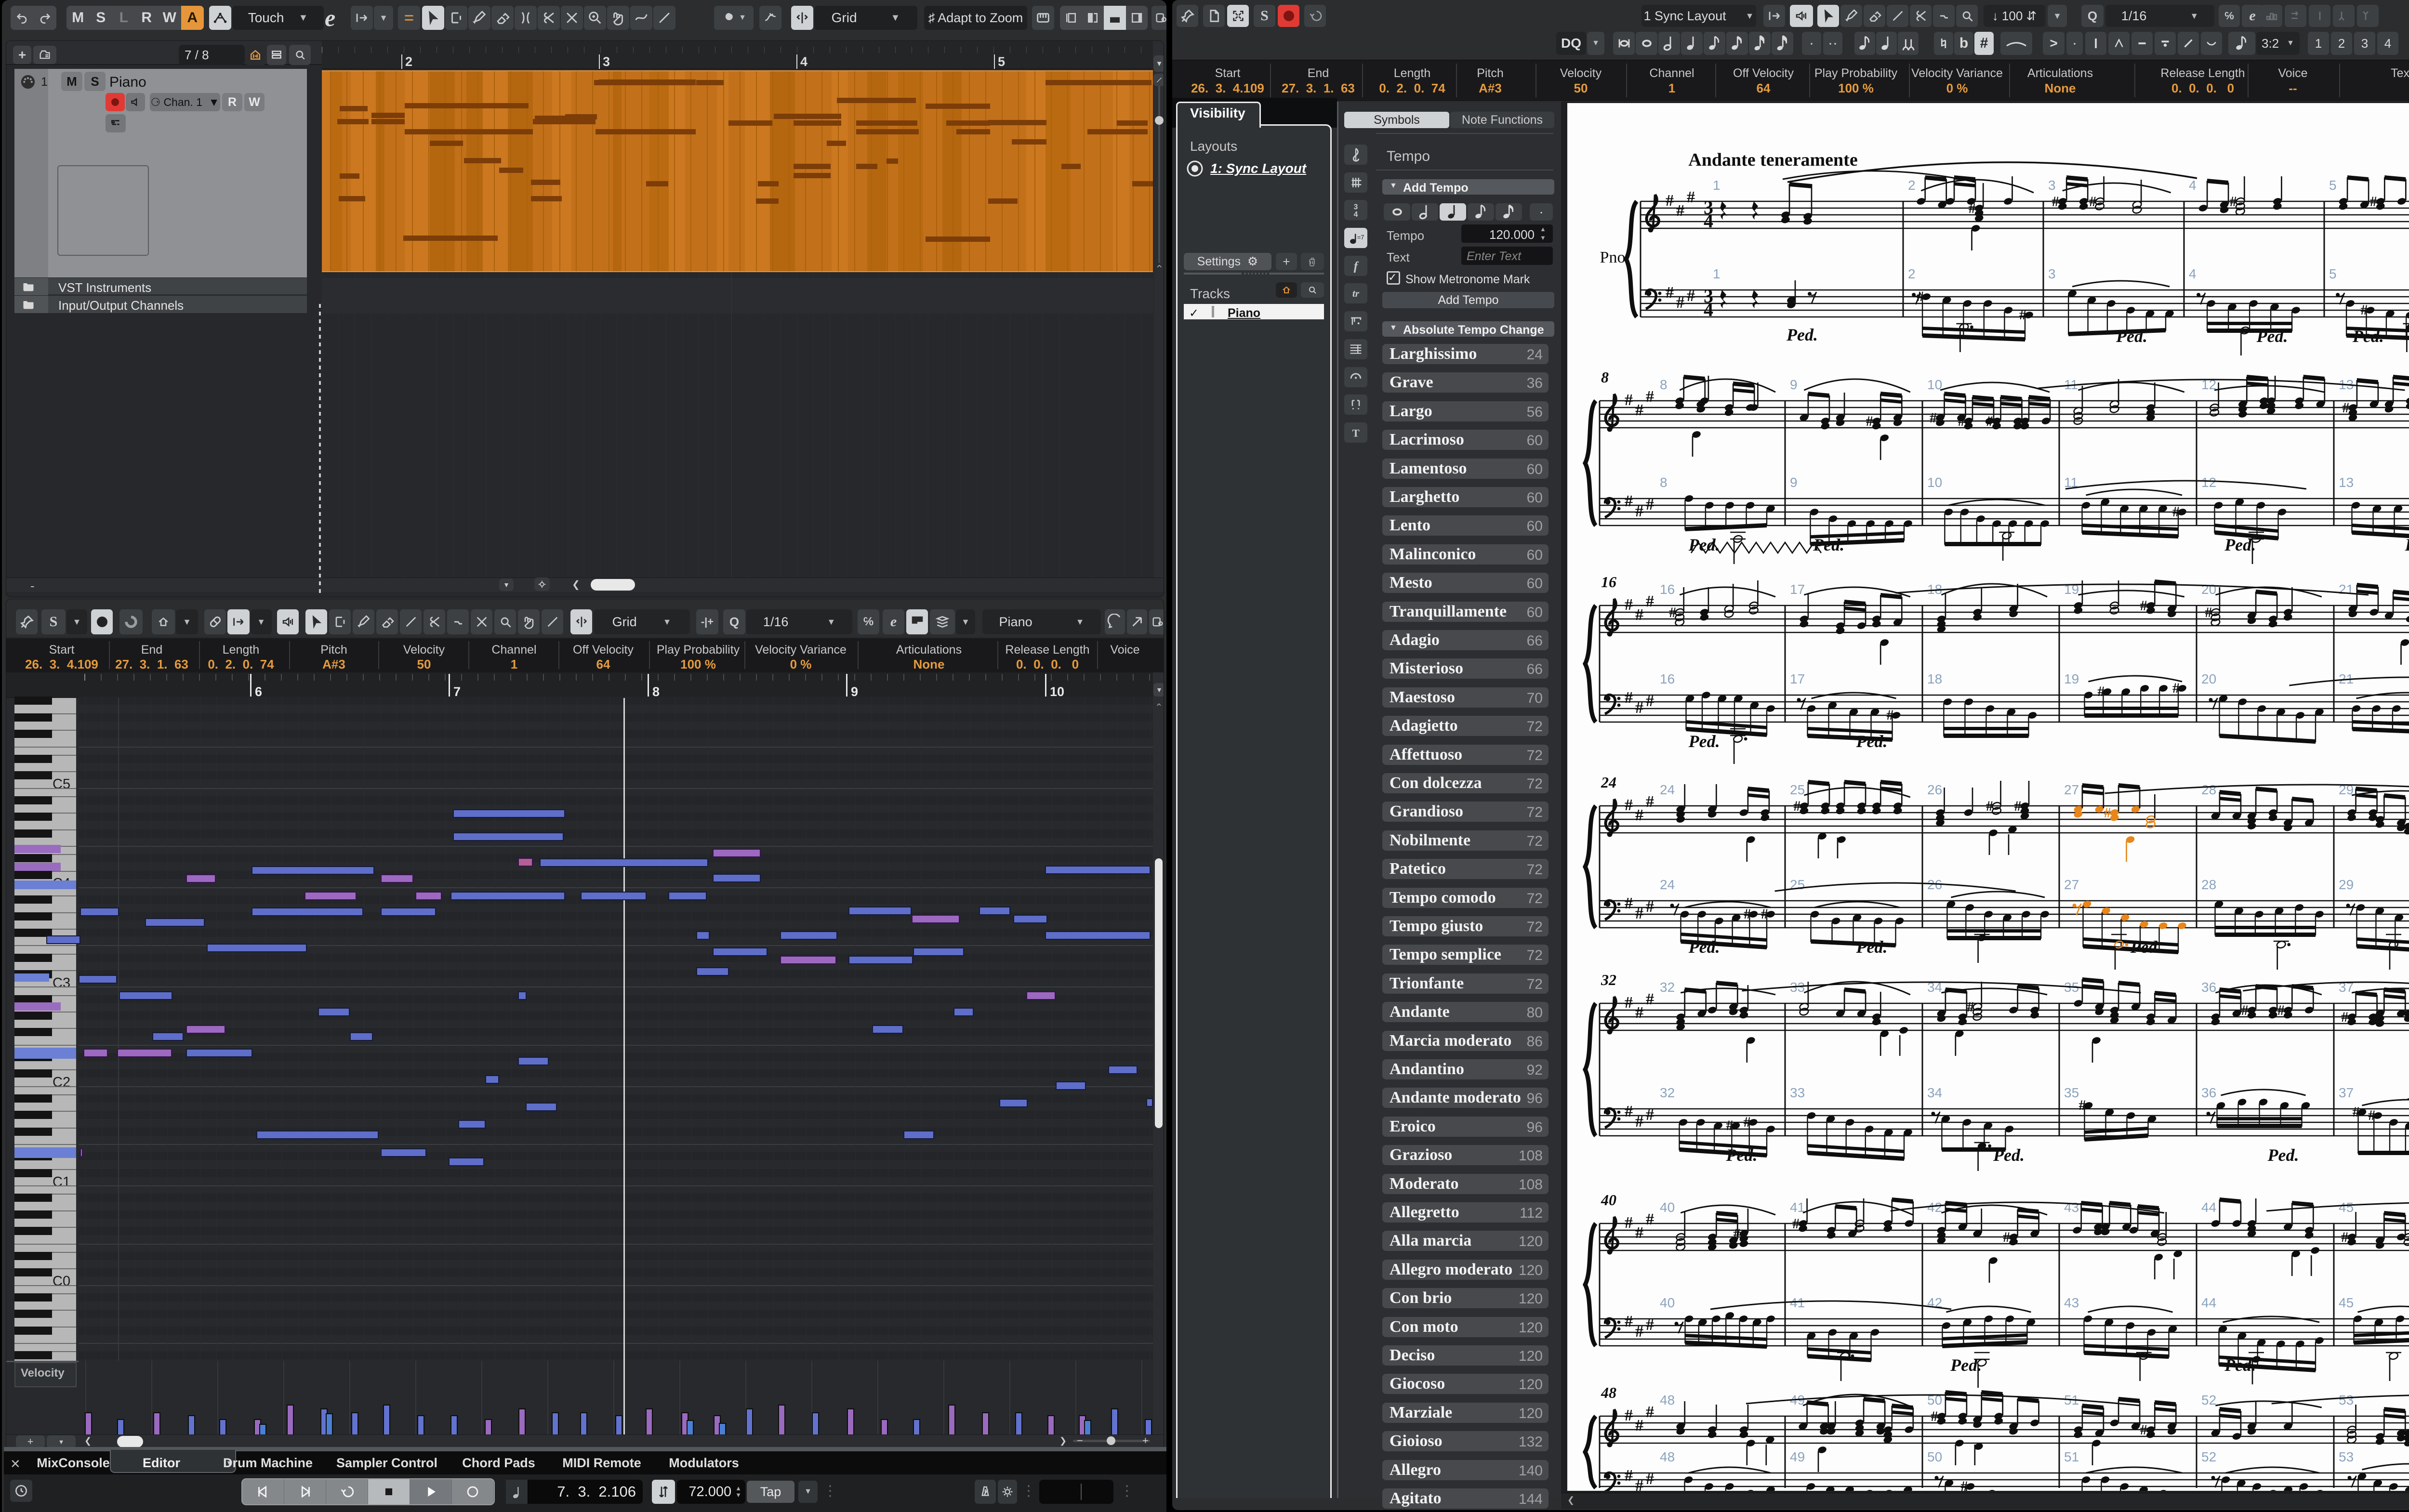  What do you see at coordinates (2208, 789) in the screenshot?
I see `svg-text: 28` at bounding box center [2208, 789].